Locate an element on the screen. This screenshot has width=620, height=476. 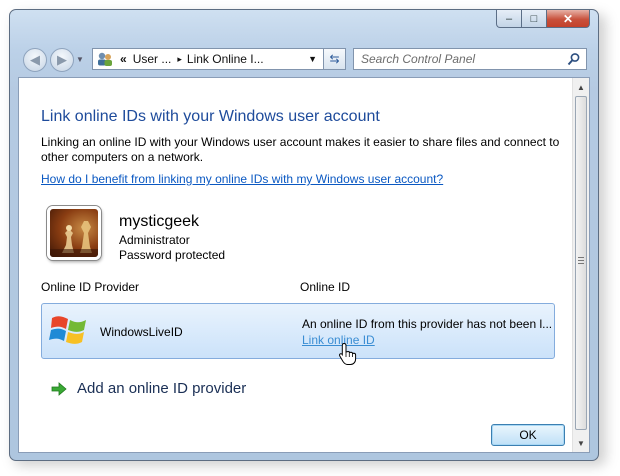
refresh-button: ⇆ is located at coordinates (335, 59).